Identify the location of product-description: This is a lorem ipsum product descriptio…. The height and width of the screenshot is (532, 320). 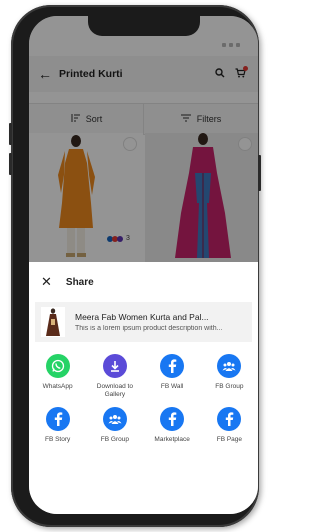
(149, 328).